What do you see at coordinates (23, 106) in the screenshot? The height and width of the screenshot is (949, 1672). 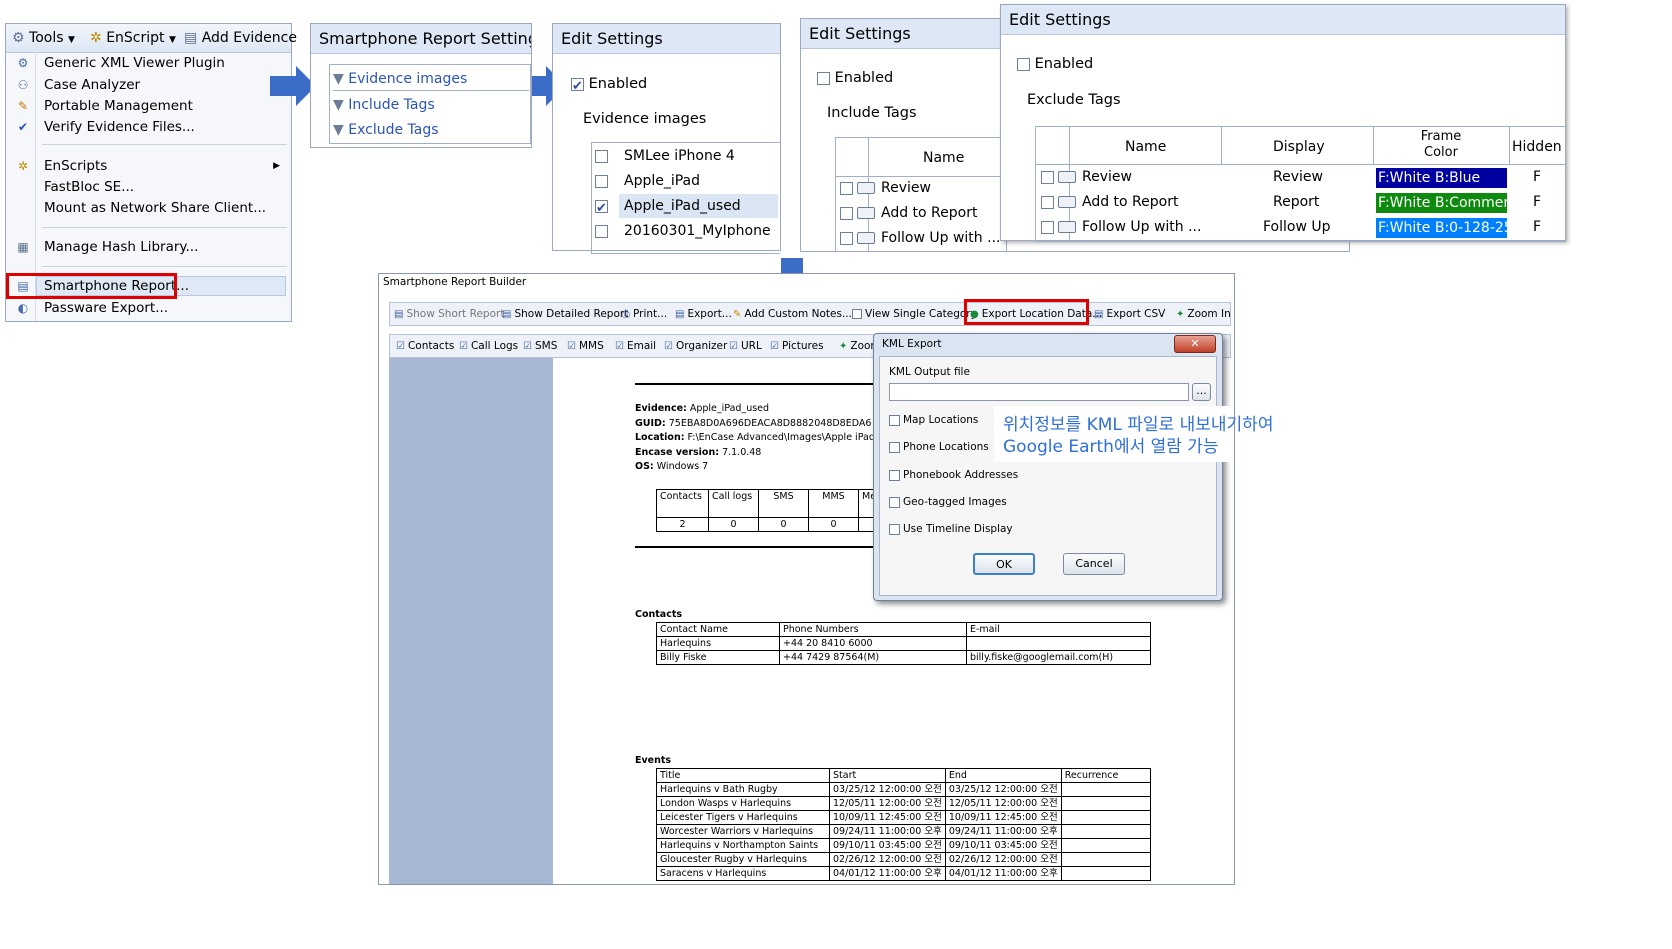 I see `pencil-icon: ✎` at bounding box center [23, 106].